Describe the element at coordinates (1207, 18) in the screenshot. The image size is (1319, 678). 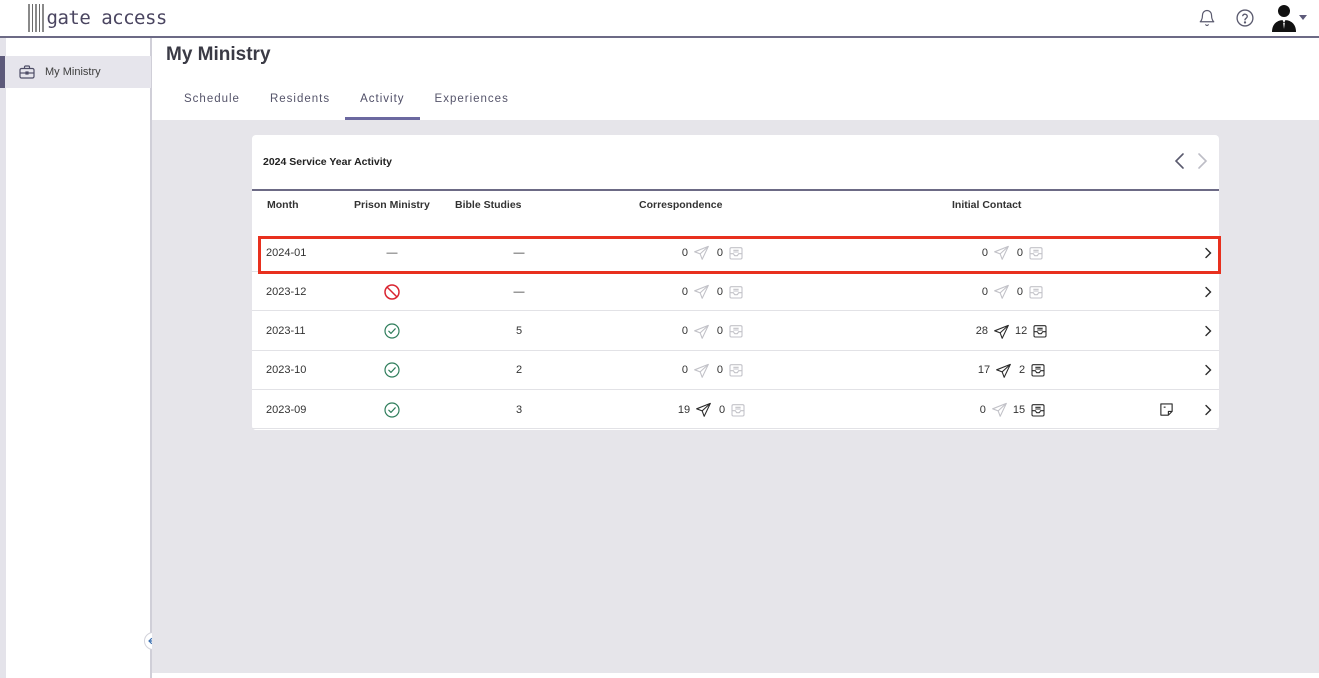
I see `bell-icon` at that location.